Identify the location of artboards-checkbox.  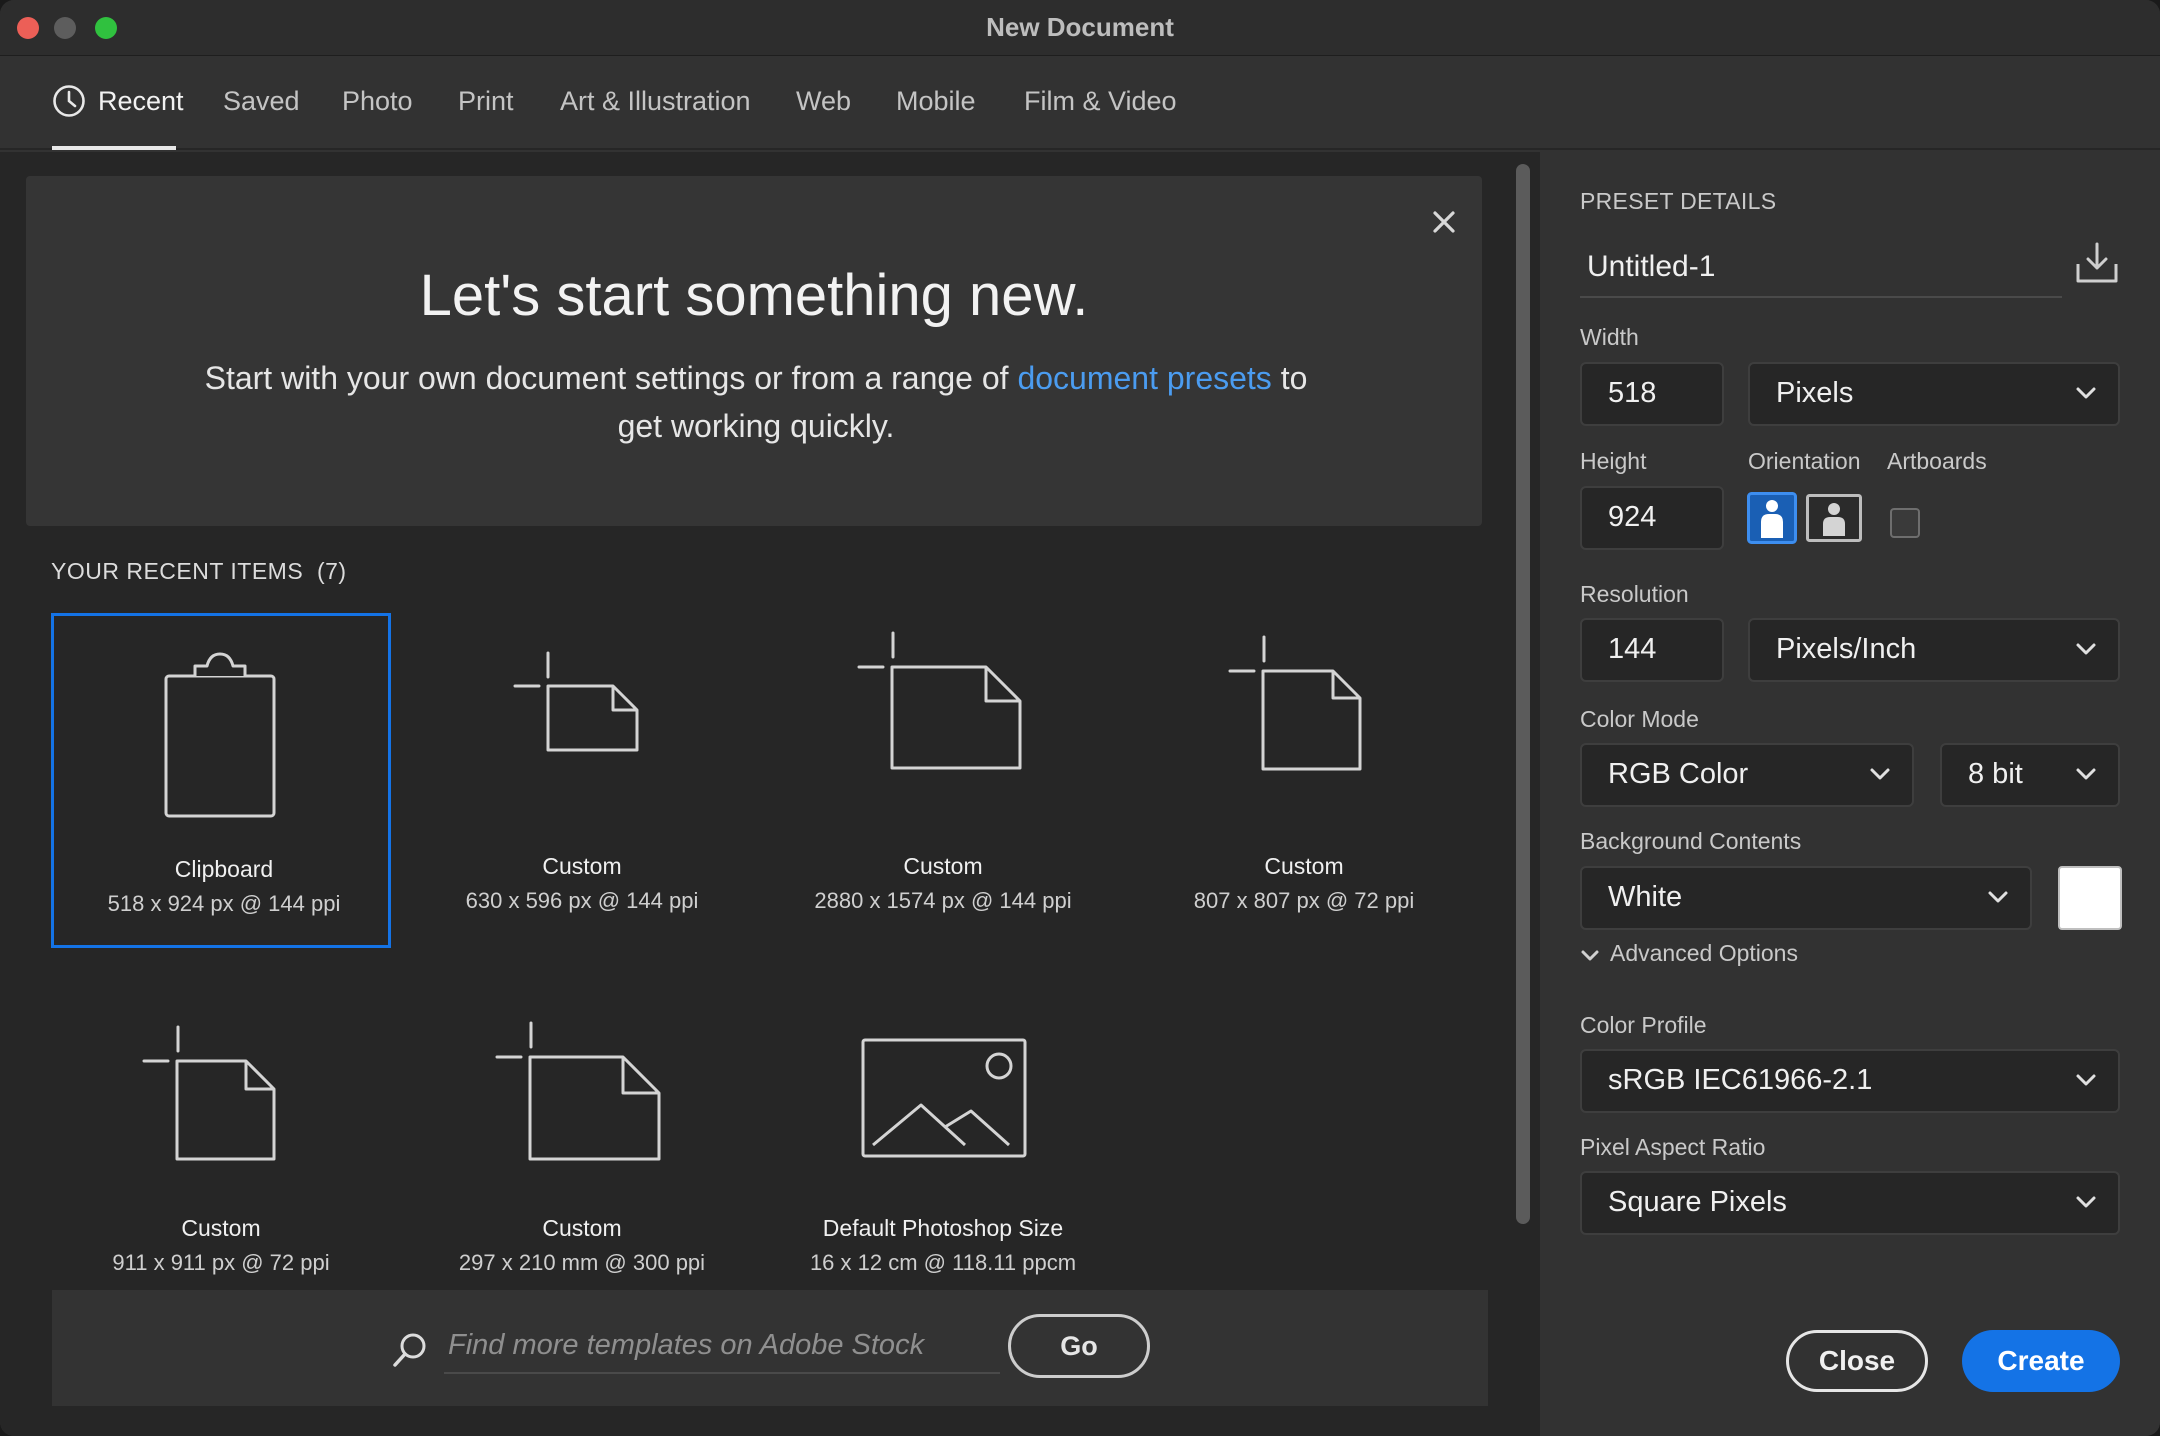
(1905, 523).